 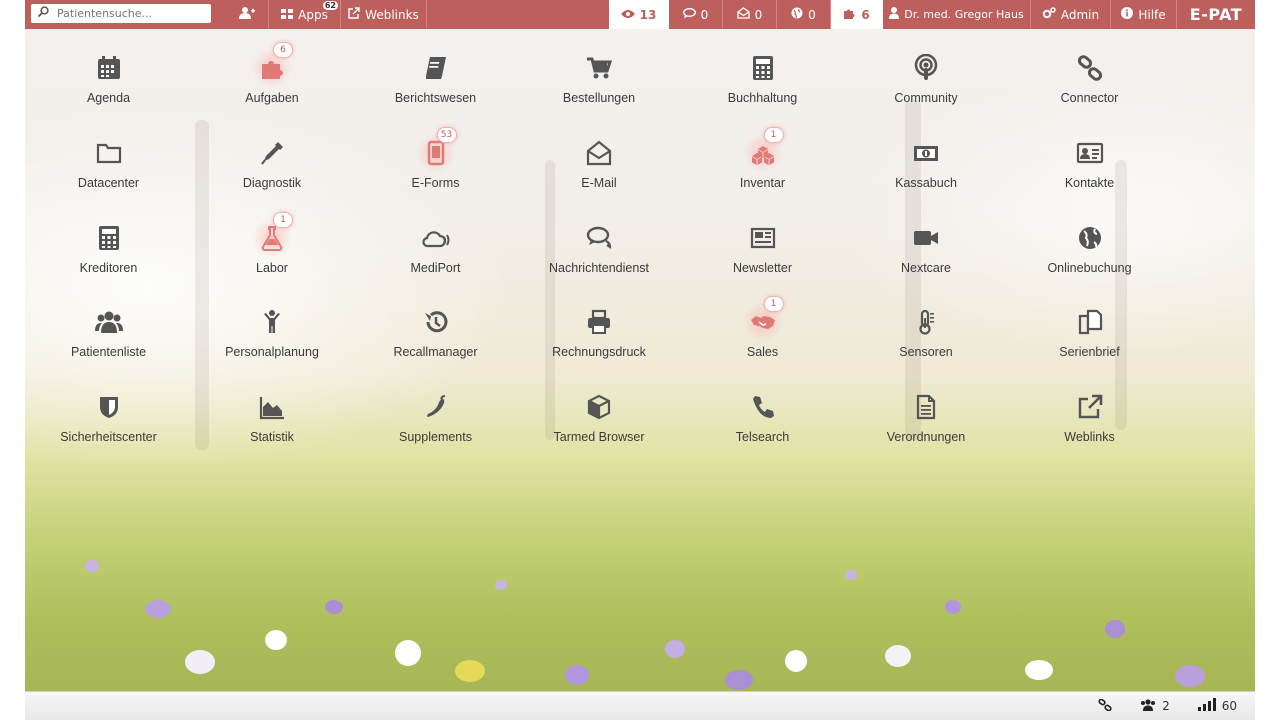 I want to click on app-tile-label: Inventar, so click(x=762, y=182).